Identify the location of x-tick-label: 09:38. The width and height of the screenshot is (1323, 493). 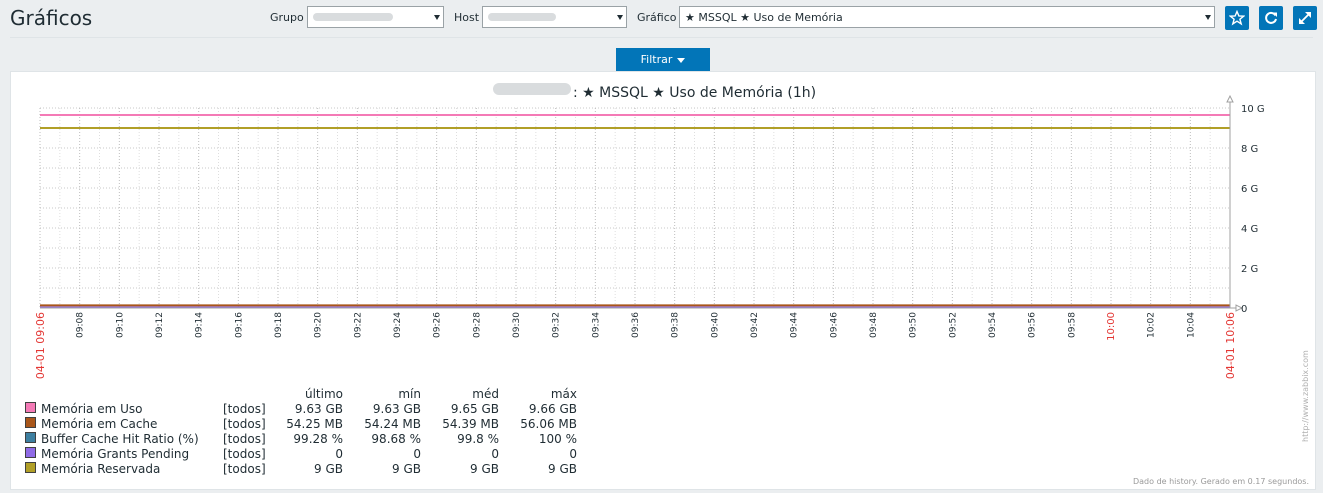
(676, 325).